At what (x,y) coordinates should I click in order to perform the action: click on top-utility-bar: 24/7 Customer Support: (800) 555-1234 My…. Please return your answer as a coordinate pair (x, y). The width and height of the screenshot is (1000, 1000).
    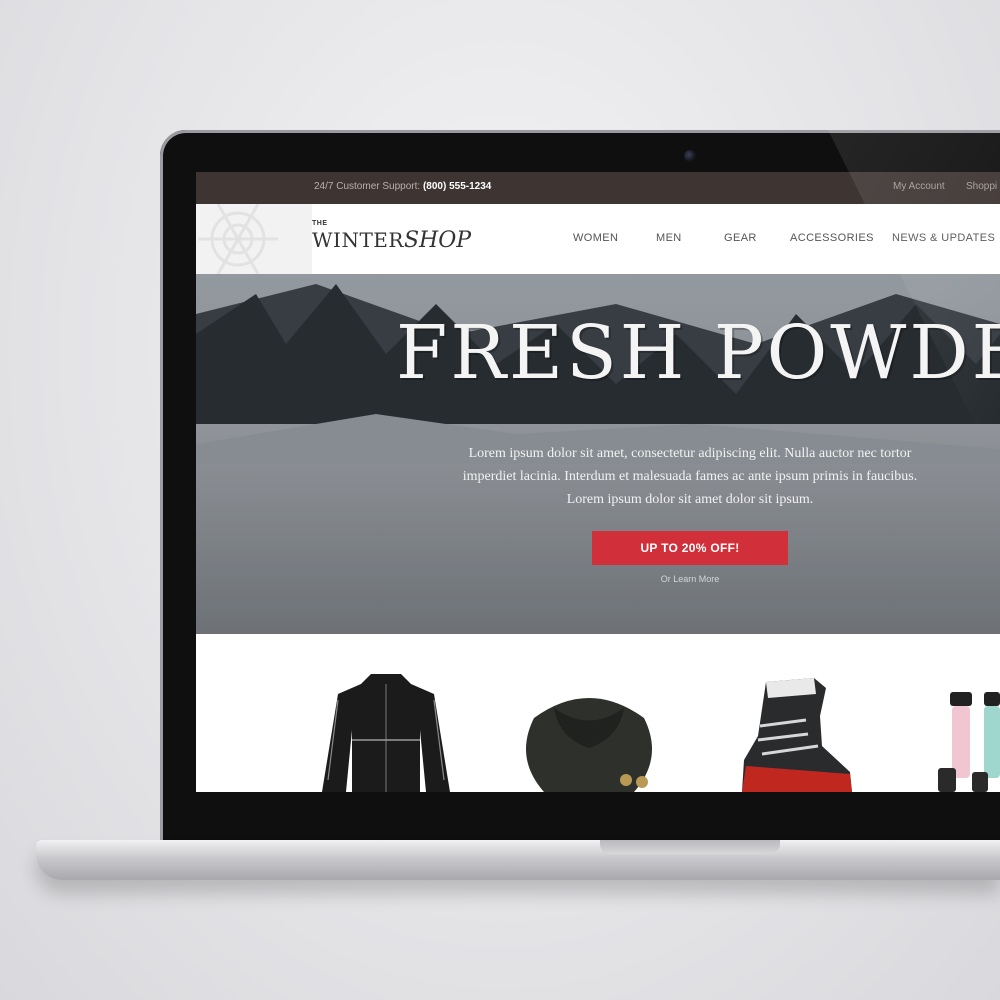
    Looking at the image, I should click on (598, 188).